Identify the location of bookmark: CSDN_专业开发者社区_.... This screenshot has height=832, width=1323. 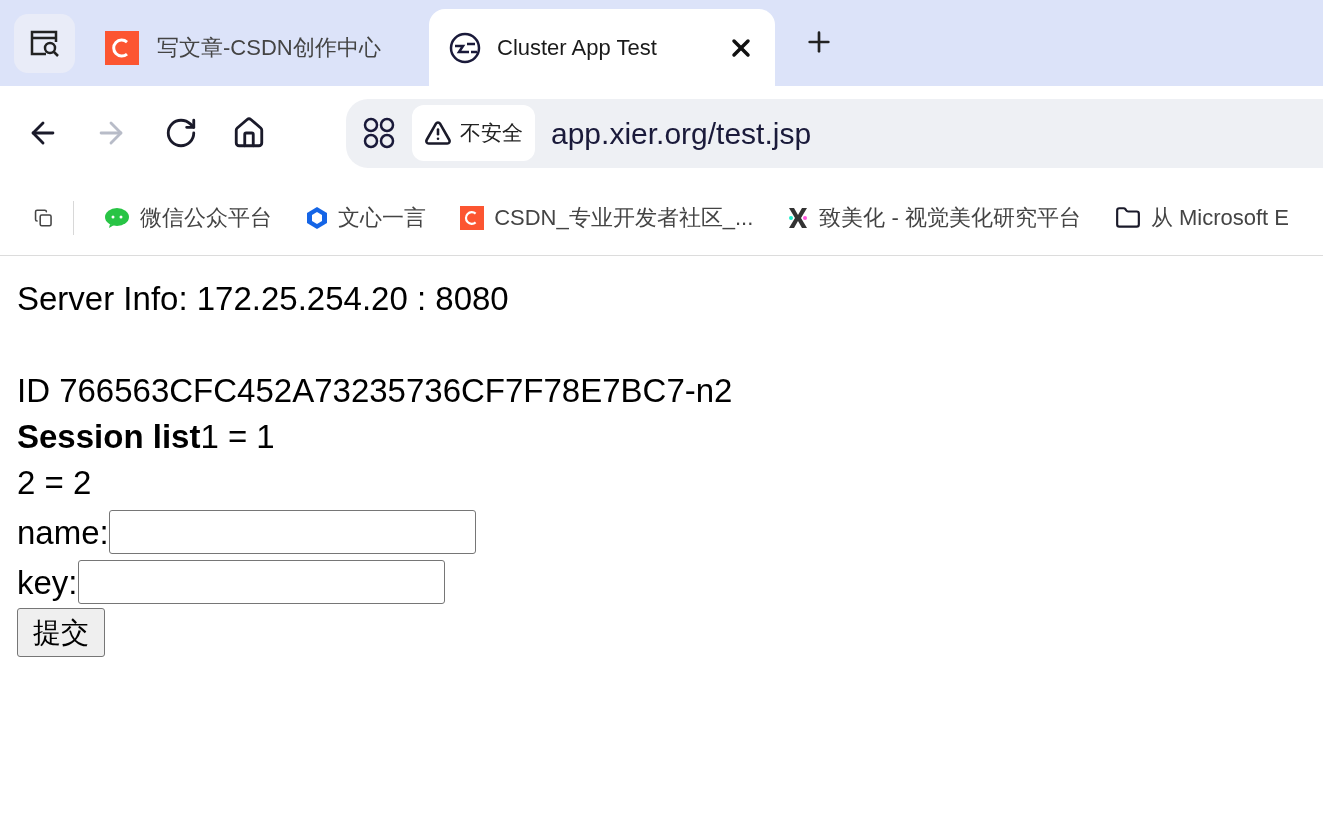
(607, 217).